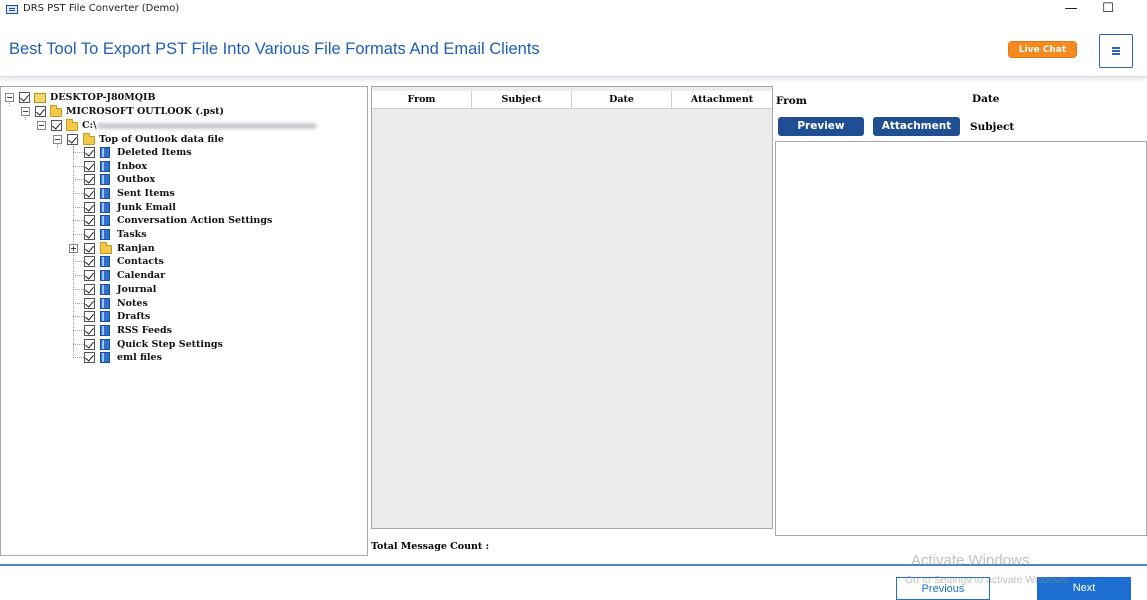 Image resolution: width=1147 pixels, height=600 pixels. What do you see at coordinates (1071, 10) in the screenshot?
I see `minimize-button: —` at bounding box center [1071, 10].